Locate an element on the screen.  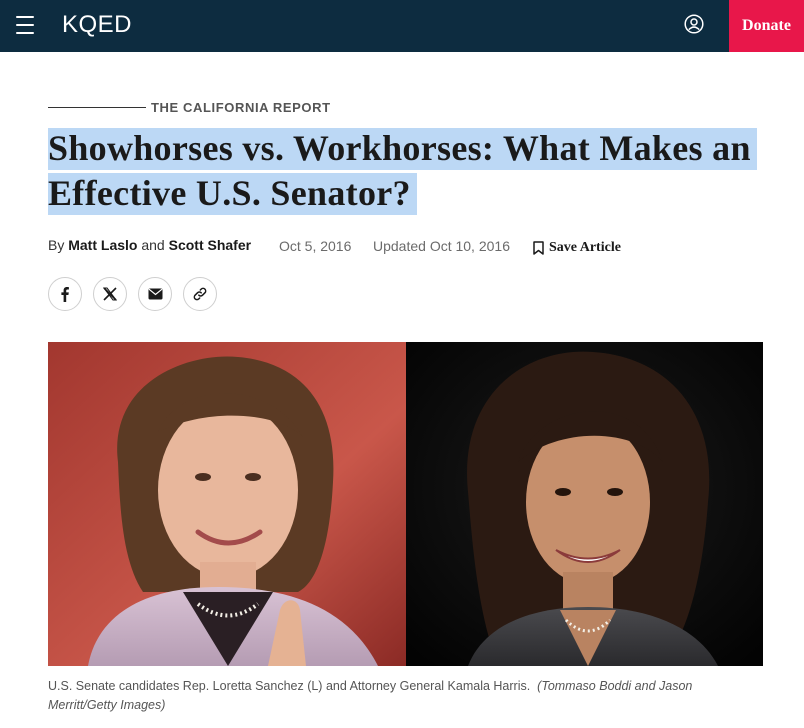
byline: By Matt Laslo and Scott Shafer is located at coordinates (149, 245).